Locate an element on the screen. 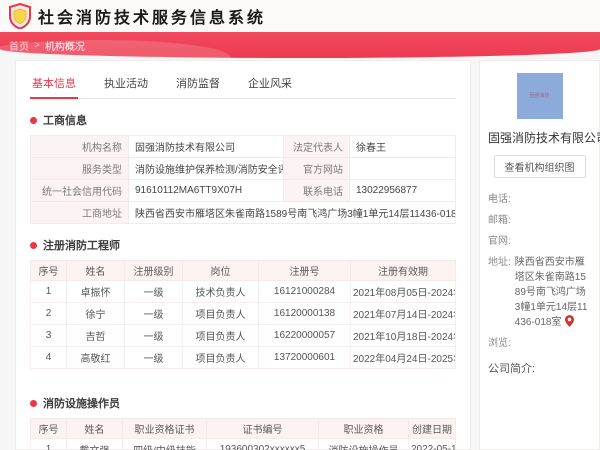  section-title: 工商信息 is located at coordinates (65, 121).